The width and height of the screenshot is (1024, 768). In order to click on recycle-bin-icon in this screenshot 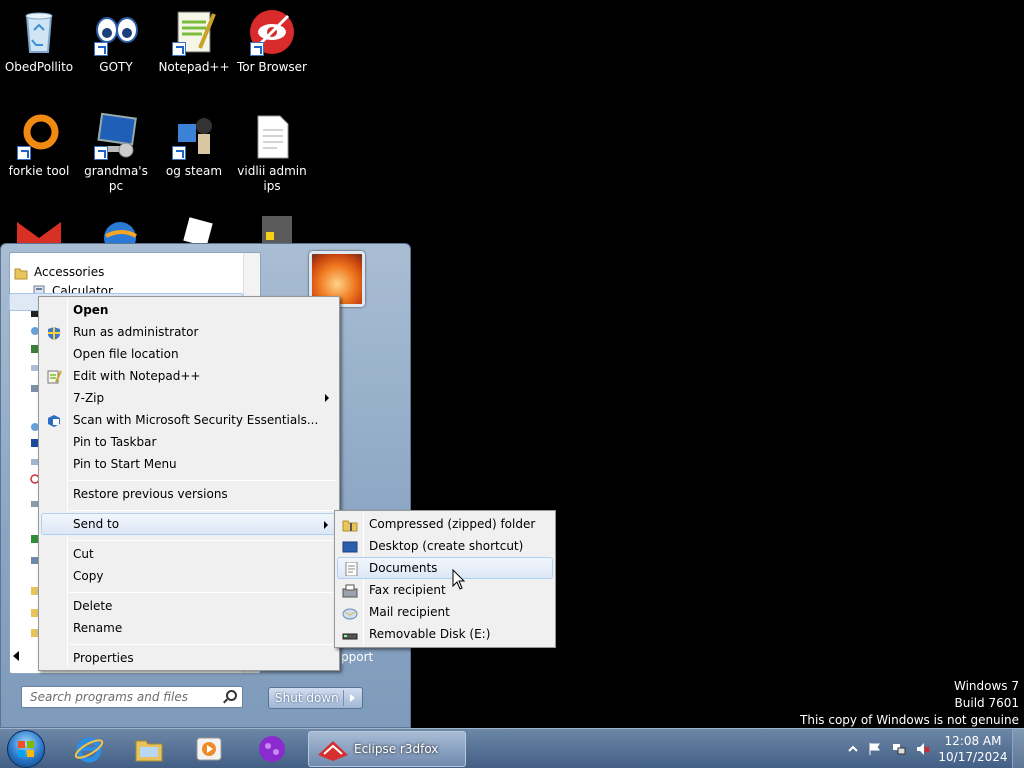, I will do `click(39, 32)`.